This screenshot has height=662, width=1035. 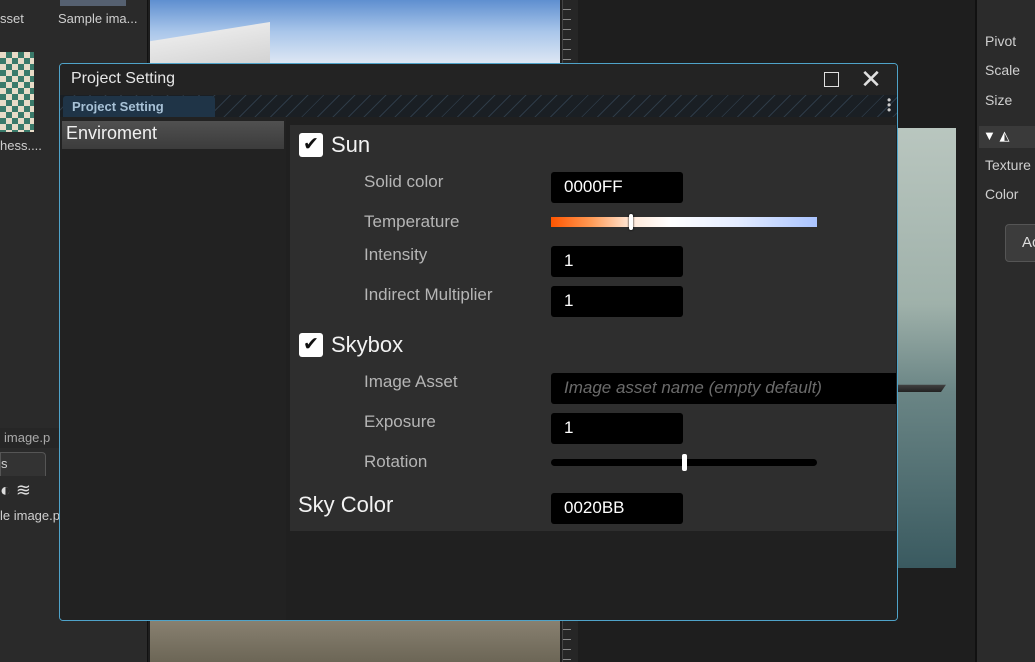 I want to click on image-asset-label: Image Asset, so click(x=411, y=381).